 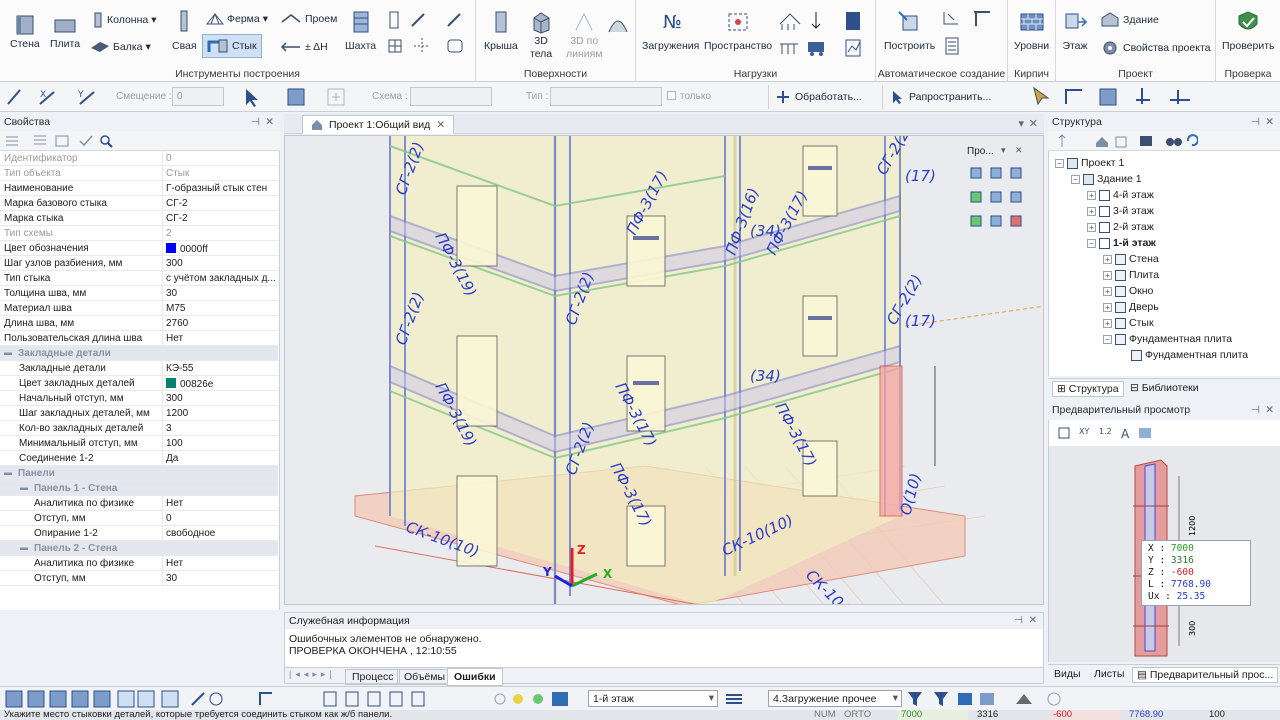 What do you see at coordinates (139, 458) in the screenshot?
I see `property-row: Соединение 1-2 Да` at bounding box center [139, 458].